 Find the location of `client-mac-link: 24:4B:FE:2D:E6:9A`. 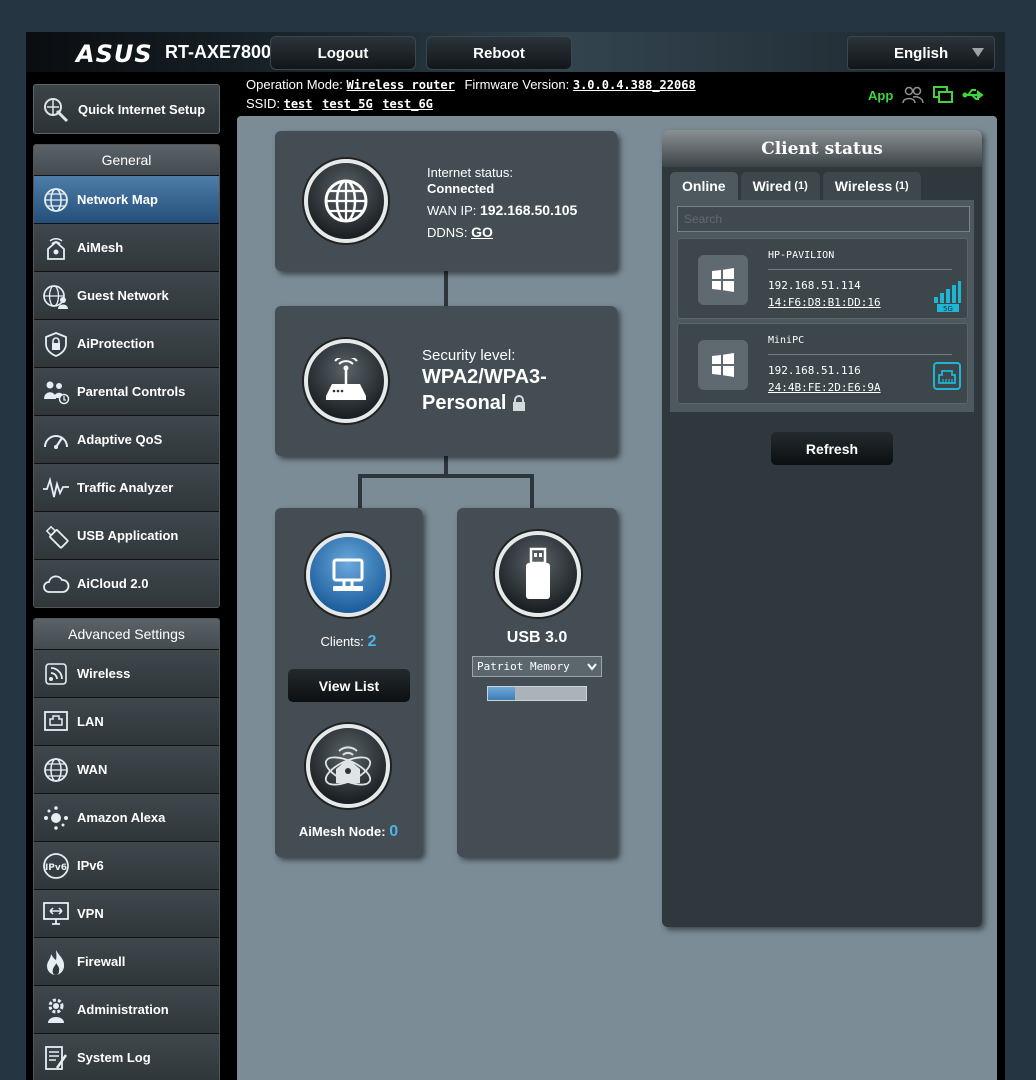

client-mac-link: 24:4B:FE:2D:E6:9A is located at coordinates (824, 387).